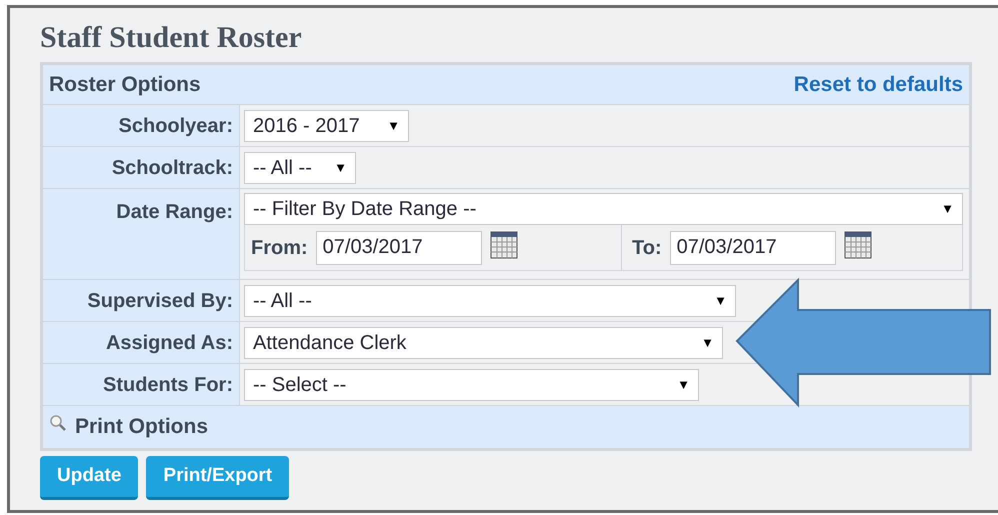  I want to click on print-options-toggle: Print Options, so click(141, 427).